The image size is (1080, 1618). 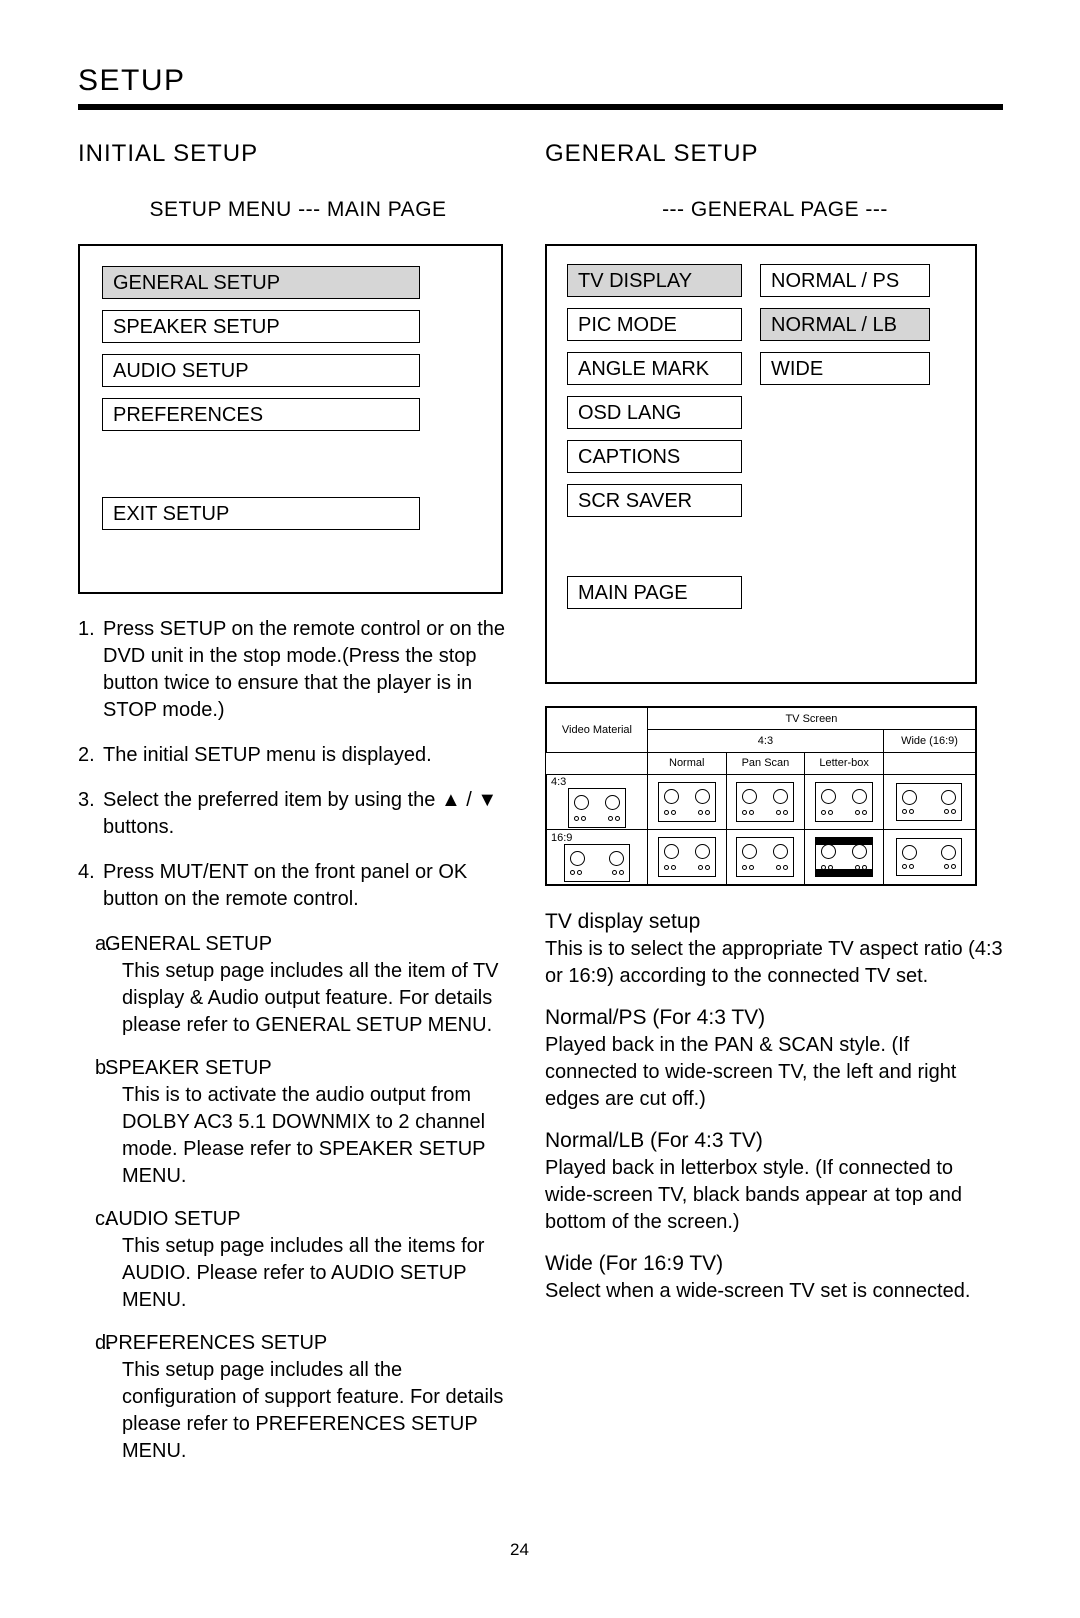 What do you see at coordinates (654, 1140) in the screenshot?
I see `normal-lb-heading: Normal/LB (For 4:3 TV)` at bounding box center [654, 1140].